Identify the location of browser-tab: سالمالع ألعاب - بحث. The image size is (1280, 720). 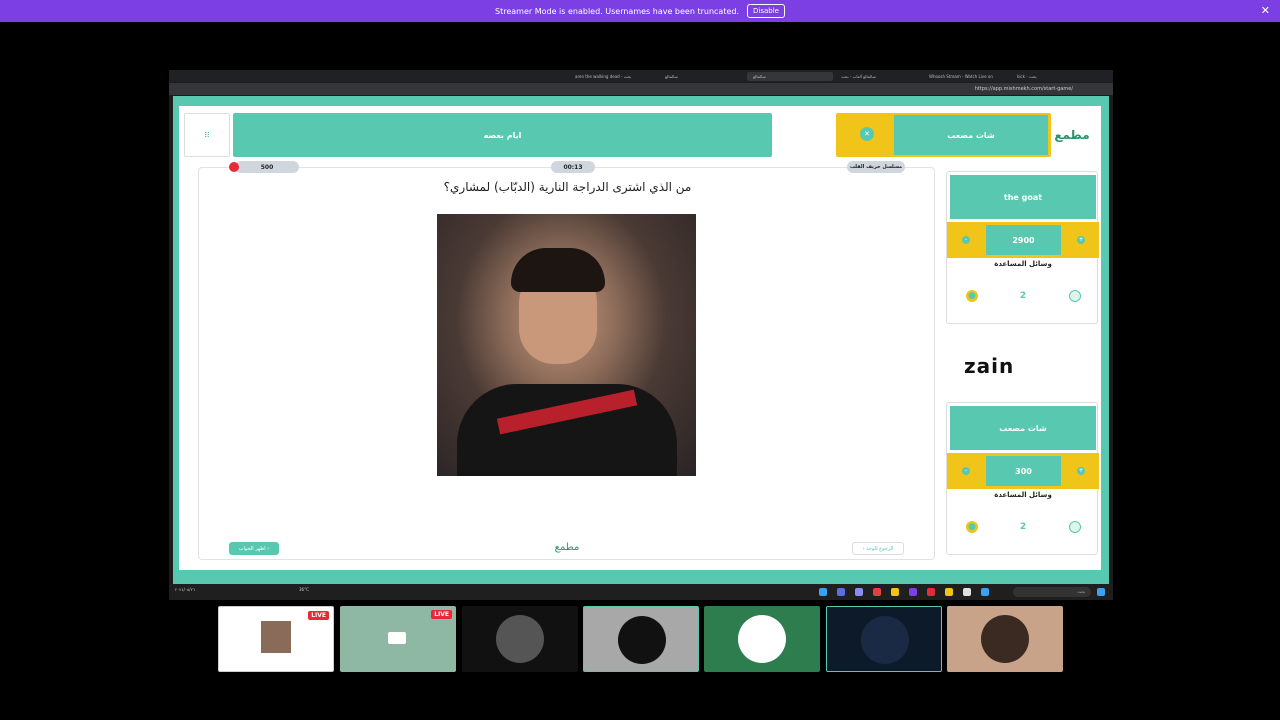
(878, 76).